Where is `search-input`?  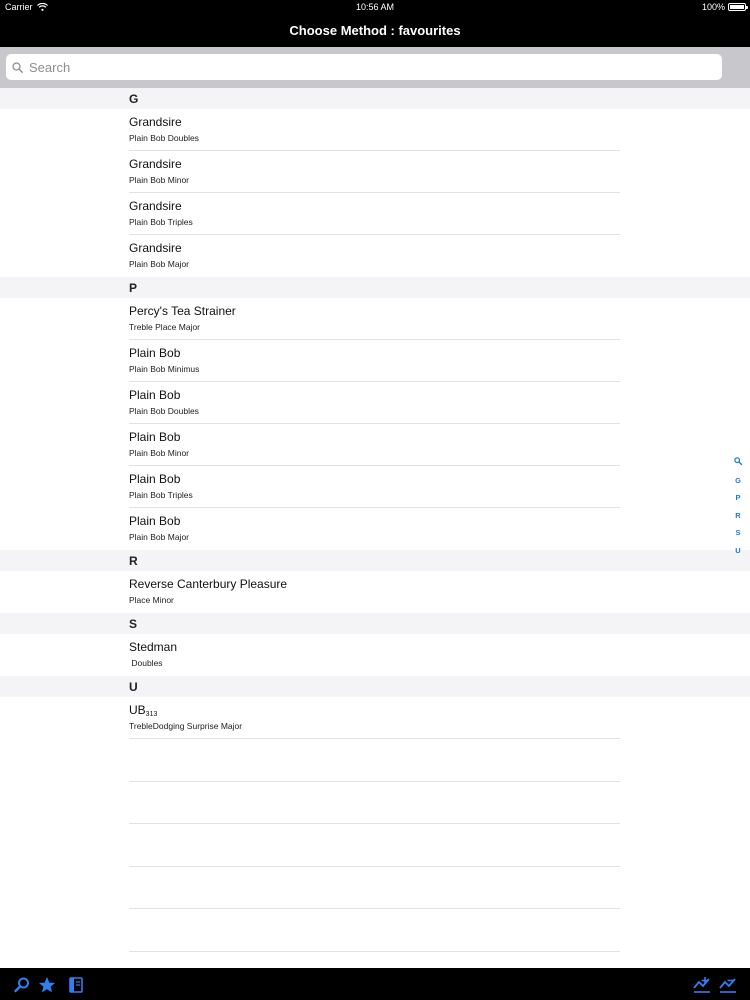
search-input is located at coordinates (369, 67).